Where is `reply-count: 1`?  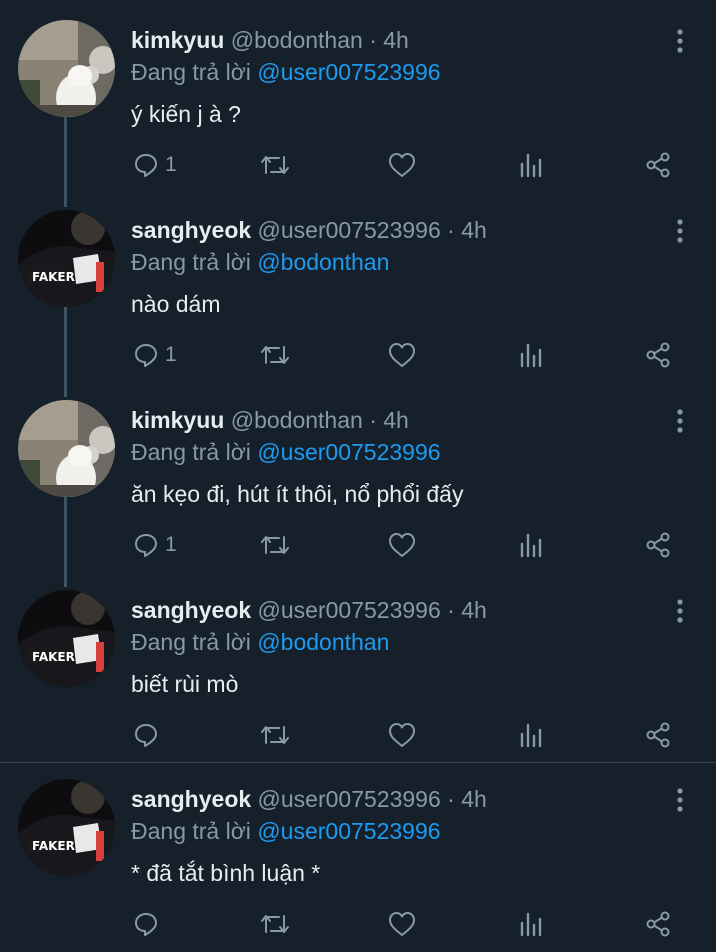
reply-count: 1 is located at coordinates (171, 354).